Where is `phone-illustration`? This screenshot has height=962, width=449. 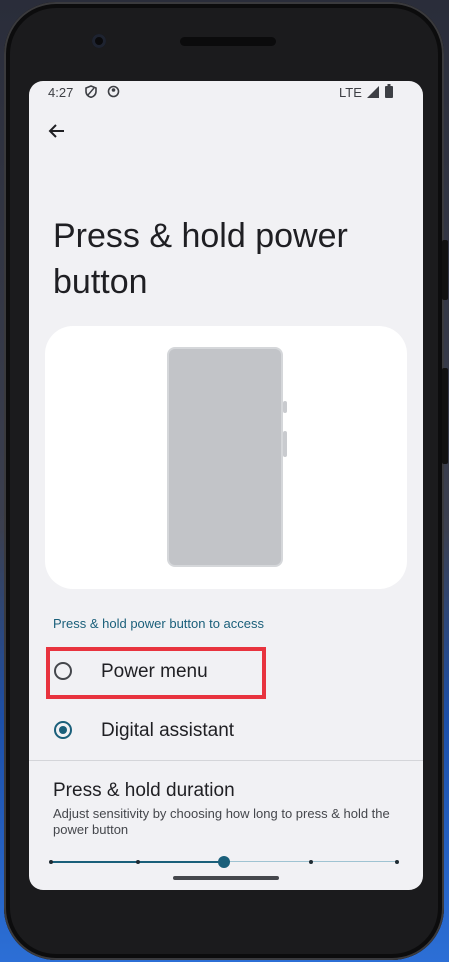 phone-illustration is located at coordinates (225, 457).